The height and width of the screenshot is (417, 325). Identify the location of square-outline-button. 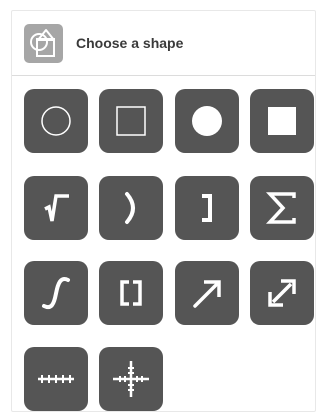
(131, 121).